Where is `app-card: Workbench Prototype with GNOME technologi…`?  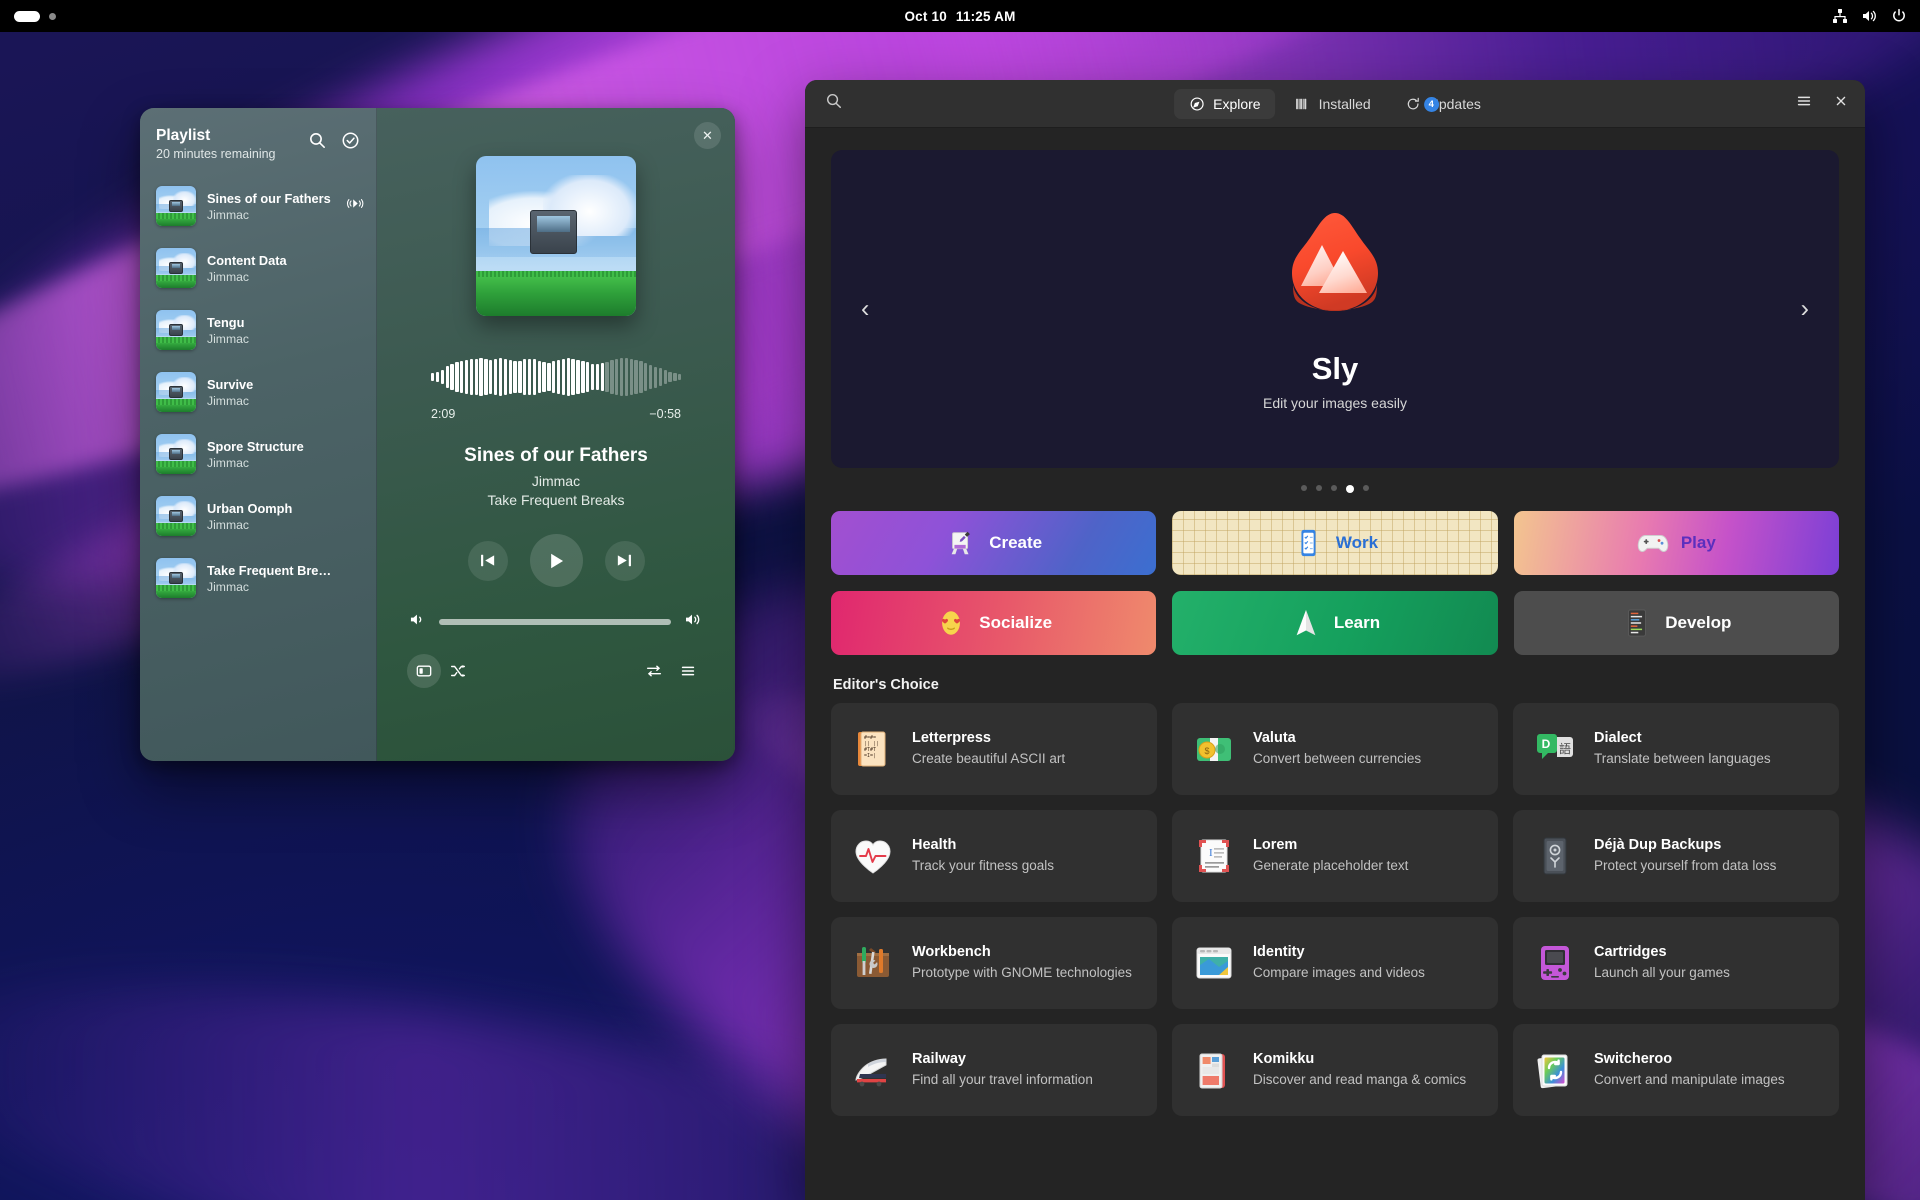 app-card: Workbench Prototype with GNOME technologi… is located at coordinates (994, 963).